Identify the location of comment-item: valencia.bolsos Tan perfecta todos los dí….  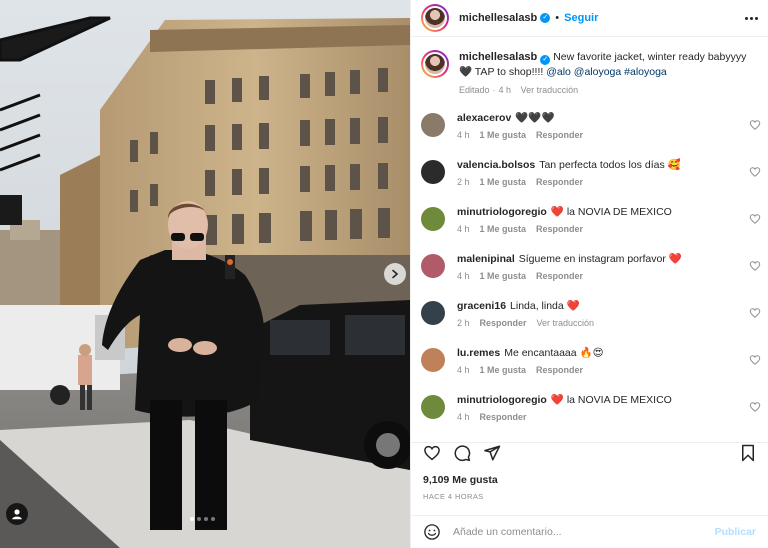
(591, 172).